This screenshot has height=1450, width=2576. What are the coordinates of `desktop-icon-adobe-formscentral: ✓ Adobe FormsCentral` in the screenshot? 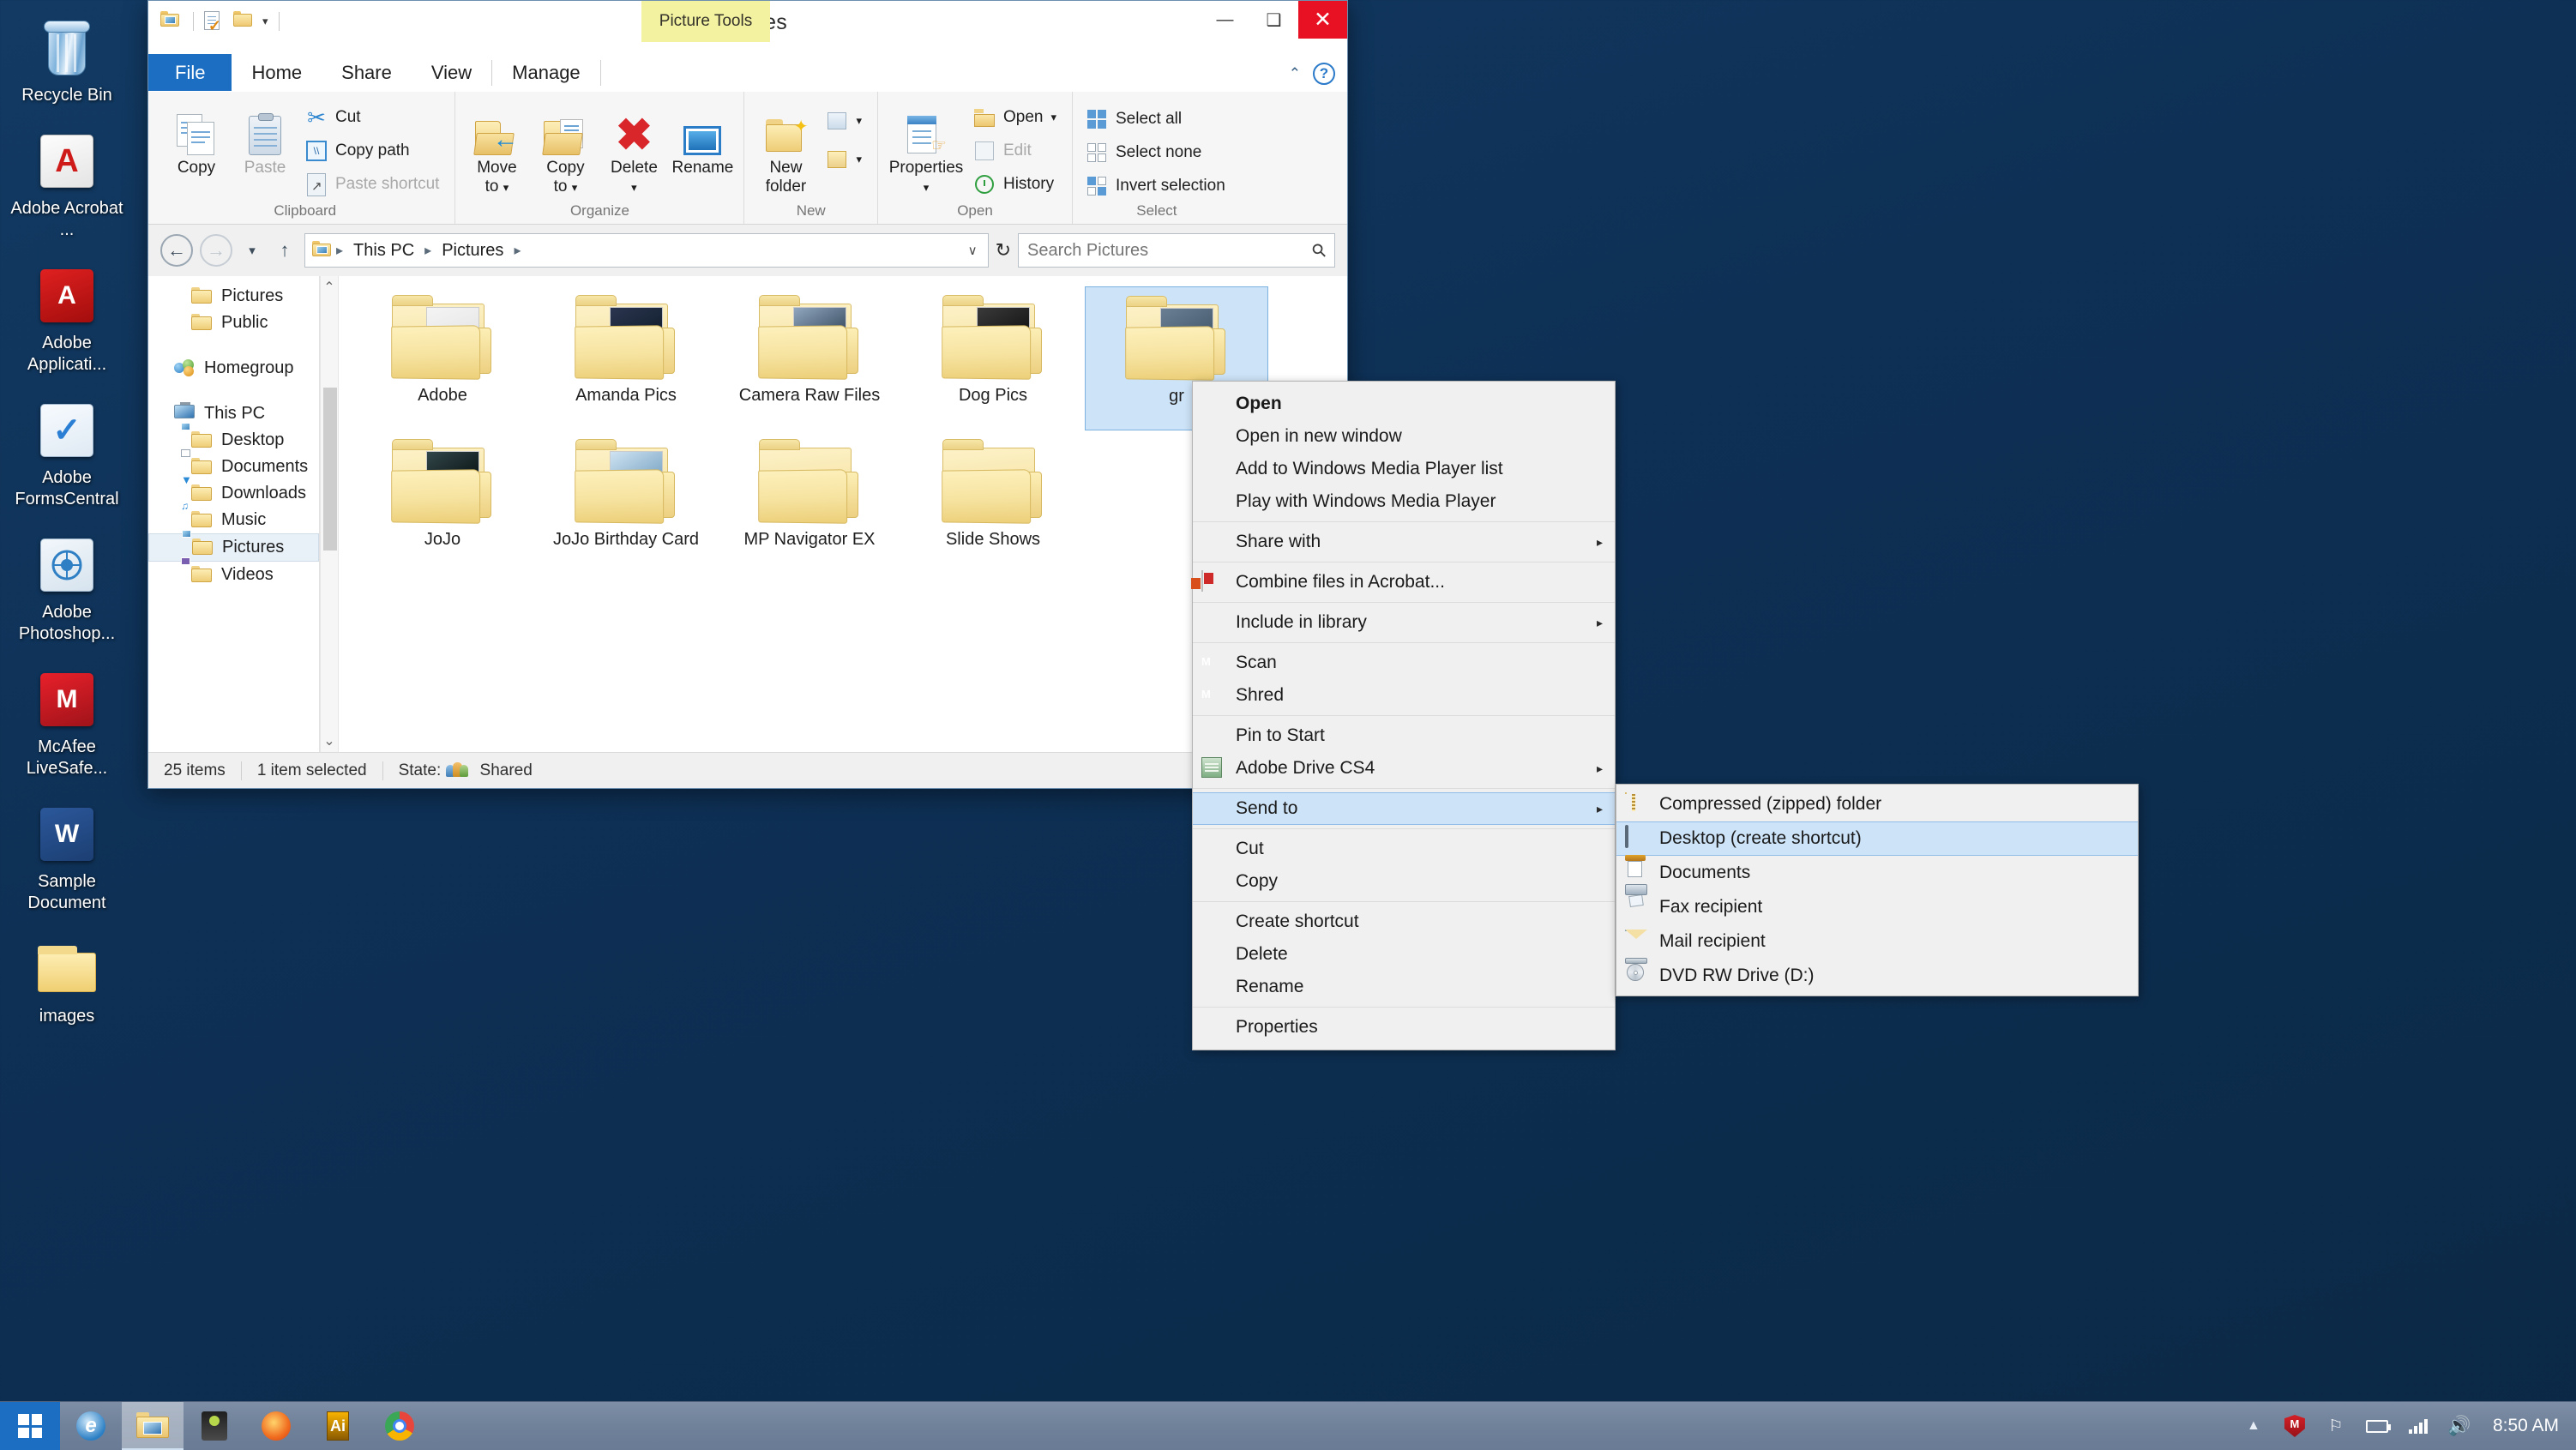 It's located at (67, 454).